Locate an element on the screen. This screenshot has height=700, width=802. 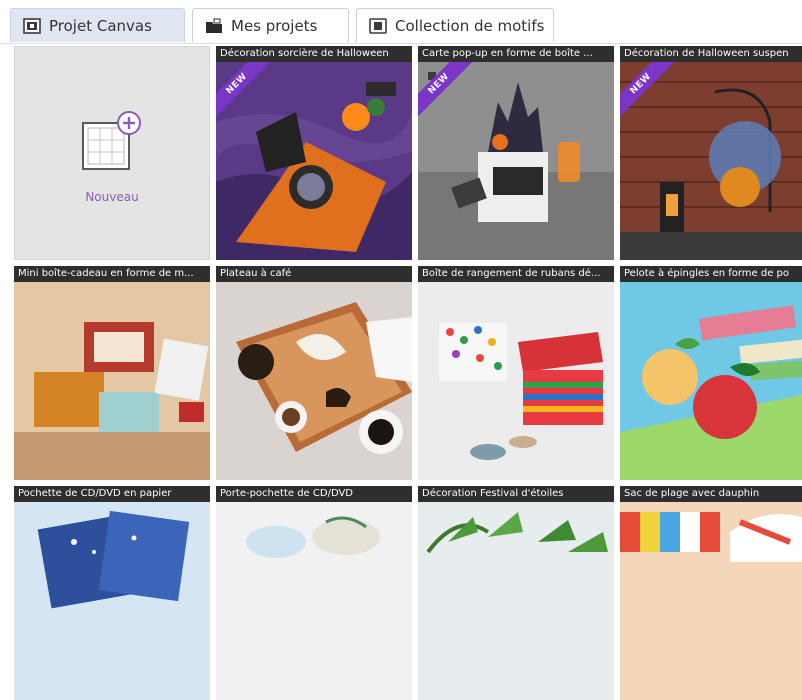
project-tile: Carte pop-up en forme de boîte ... NEW is located at coordinates (516, 153).